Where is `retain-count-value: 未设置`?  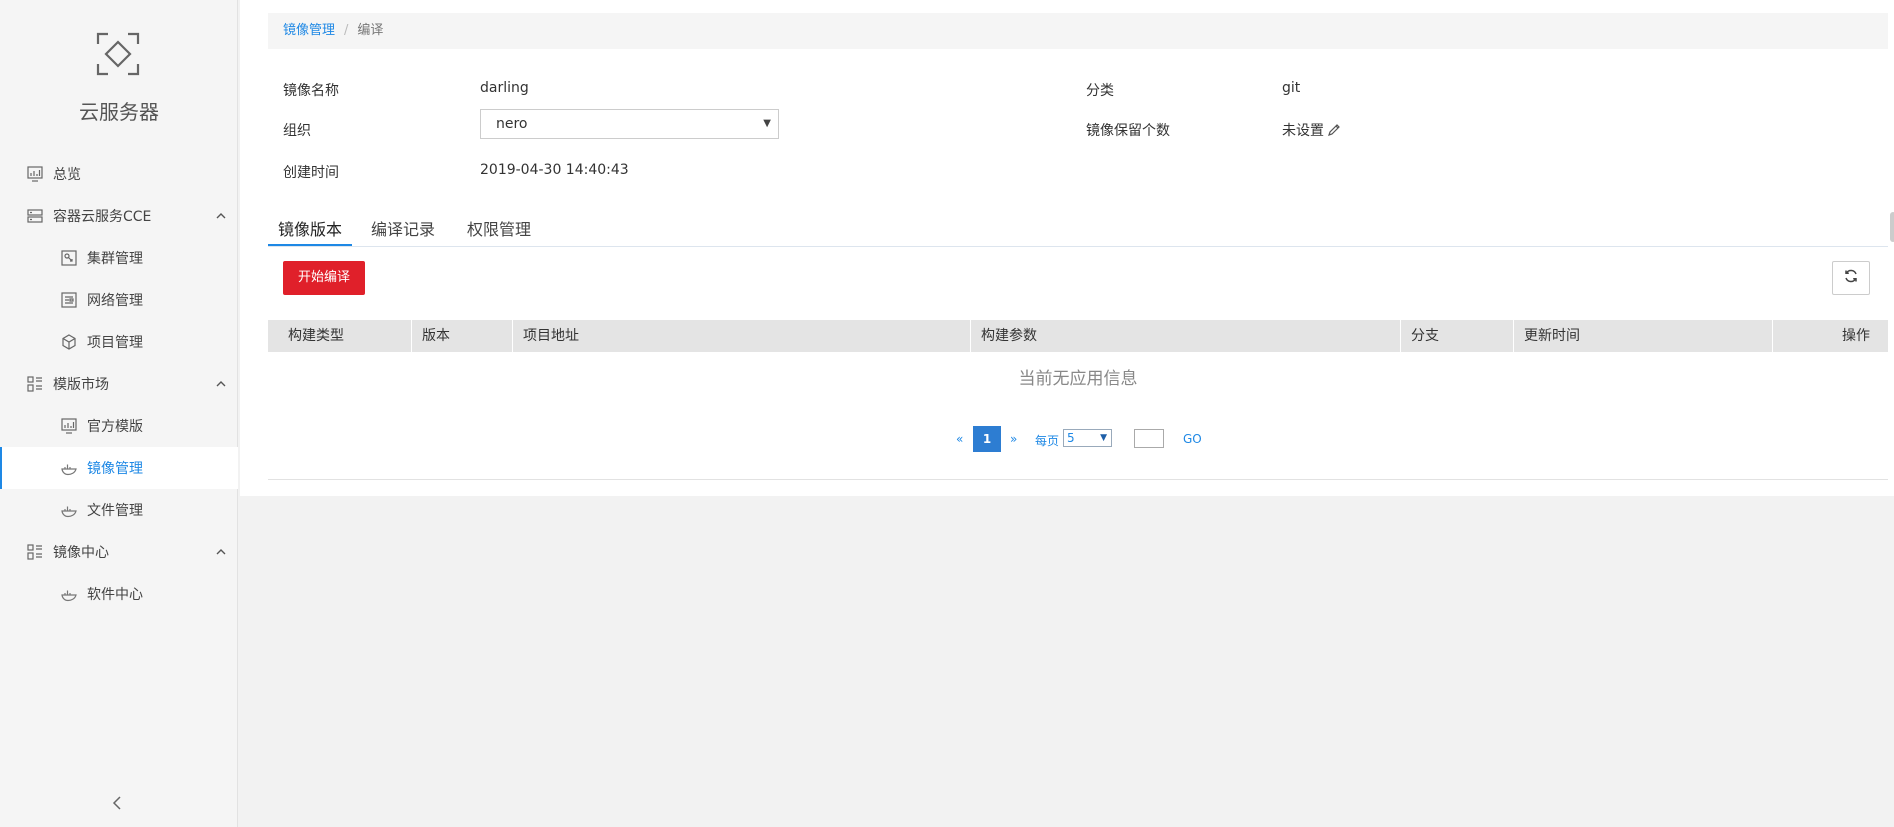 retain-count-value: 未设置 is located at coordinates (1311, 130).